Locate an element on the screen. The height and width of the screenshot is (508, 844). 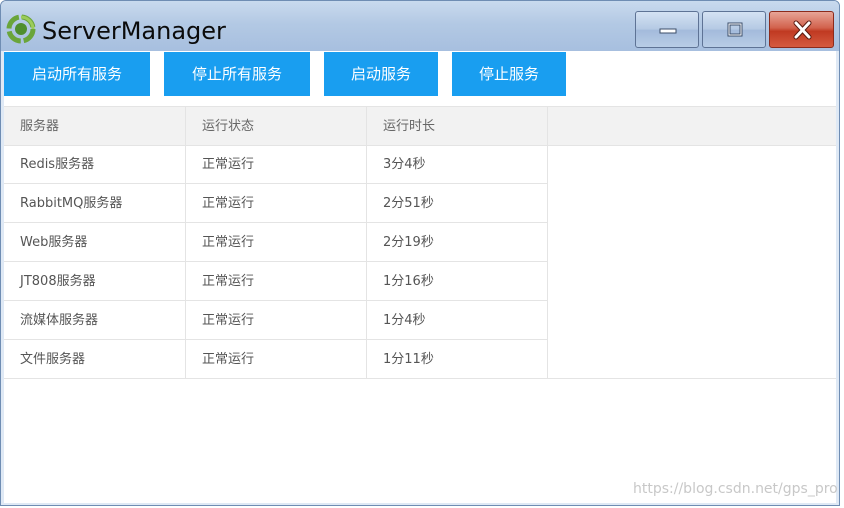
table-row: Web服务器 正常运行 2分19秒 is located at coordinates (276, 242).